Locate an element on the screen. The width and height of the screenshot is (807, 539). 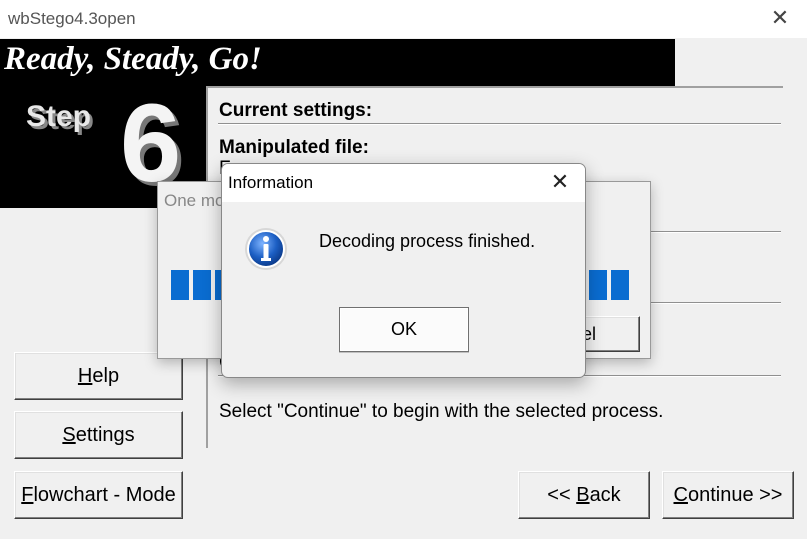
flowchart-mode-button: Flowchart - Mode is located at coordinates (98, 495).